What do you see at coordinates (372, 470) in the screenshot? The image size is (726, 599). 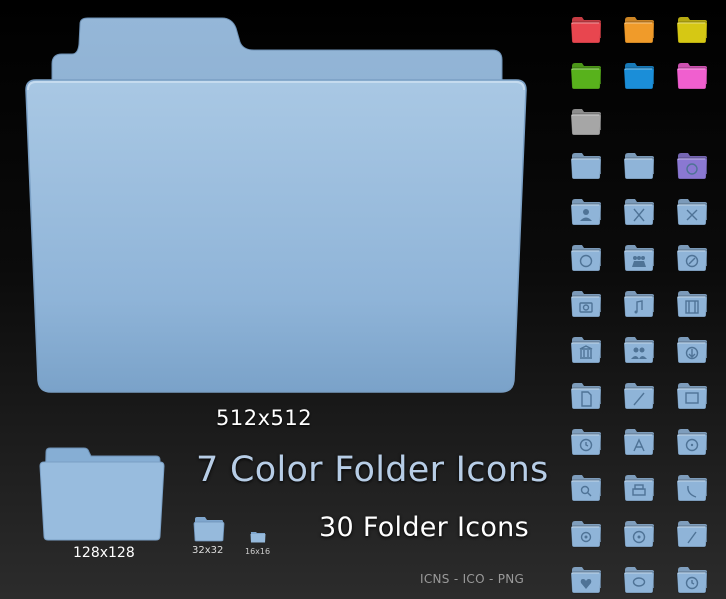 I see `color-folders-headline: 7 Color Folder Icons` at bounding box center [372, 470].